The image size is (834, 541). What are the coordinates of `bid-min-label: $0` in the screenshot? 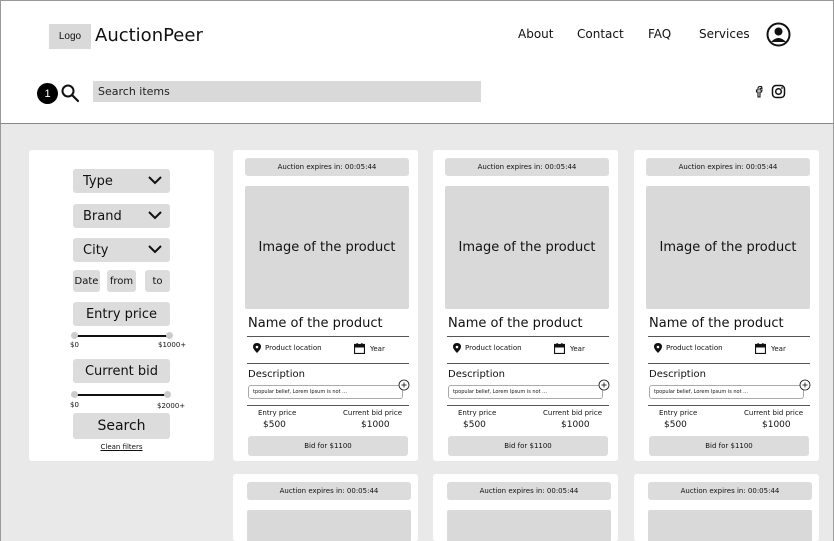 It's located at (74, 405).